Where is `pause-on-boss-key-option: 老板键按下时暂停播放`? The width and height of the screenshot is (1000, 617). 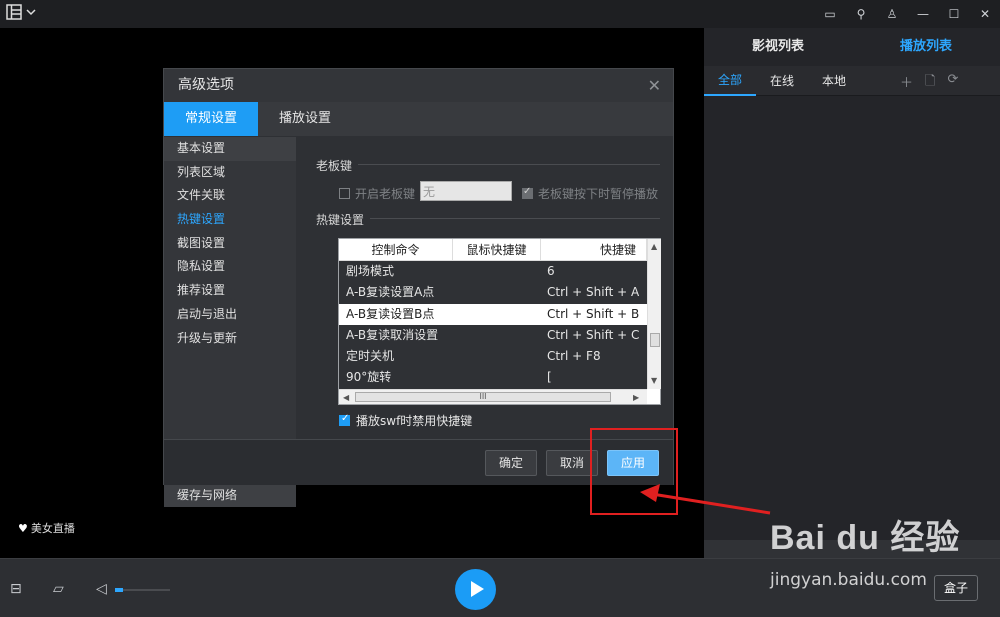
pause-on-boss-key-option: 老板键按下时暂停播放 is located at coordinates (590, 193).